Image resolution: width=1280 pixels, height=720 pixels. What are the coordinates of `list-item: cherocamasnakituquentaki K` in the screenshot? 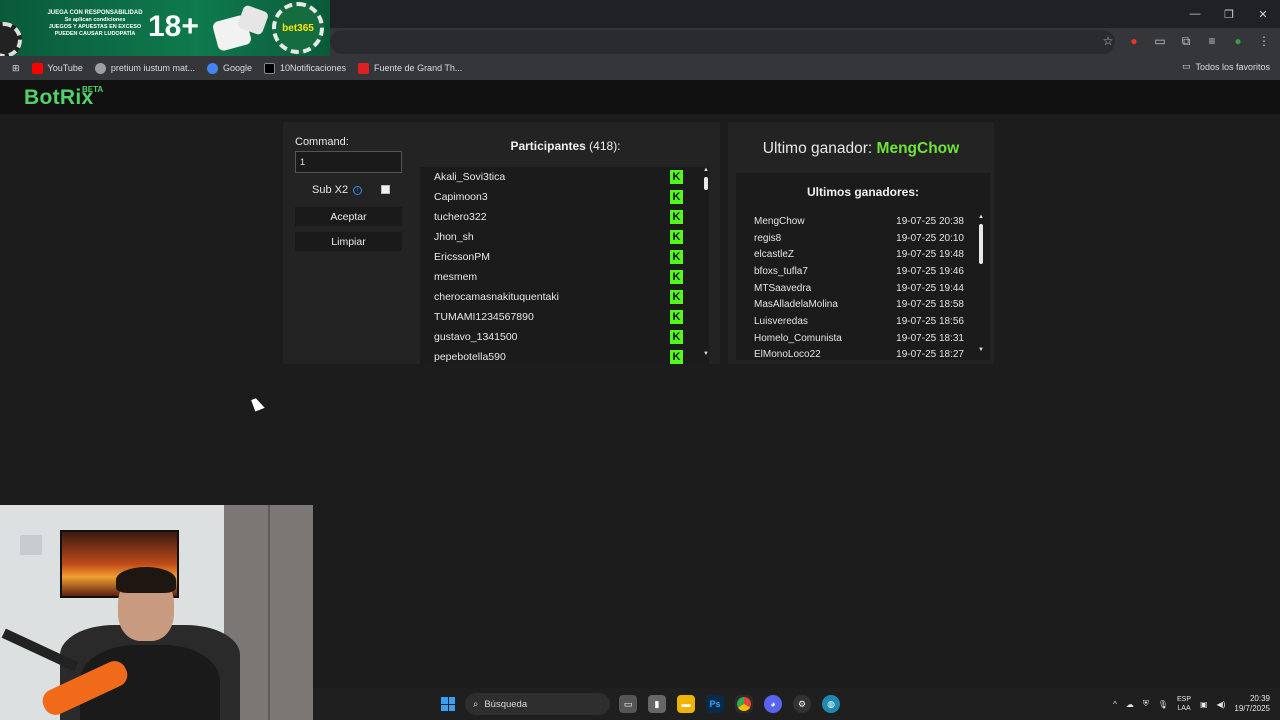 It's located at (564, 297).